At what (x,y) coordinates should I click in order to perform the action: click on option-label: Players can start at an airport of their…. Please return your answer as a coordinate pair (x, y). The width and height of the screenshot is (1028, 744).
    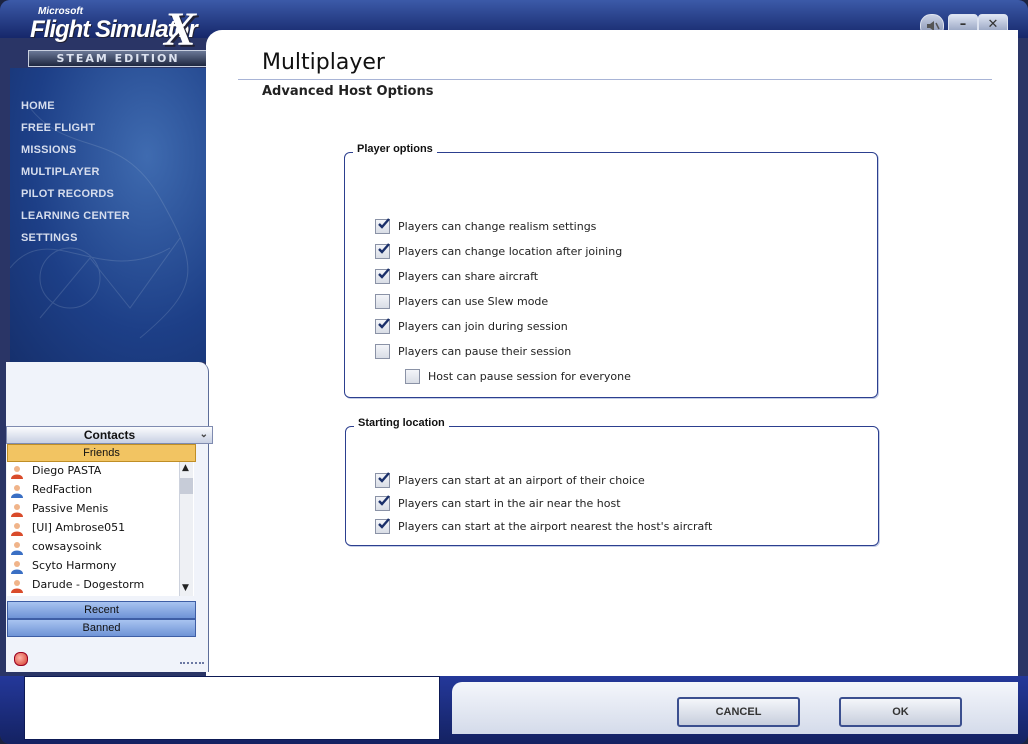
    Looking at the image, I should click on (521, 480).